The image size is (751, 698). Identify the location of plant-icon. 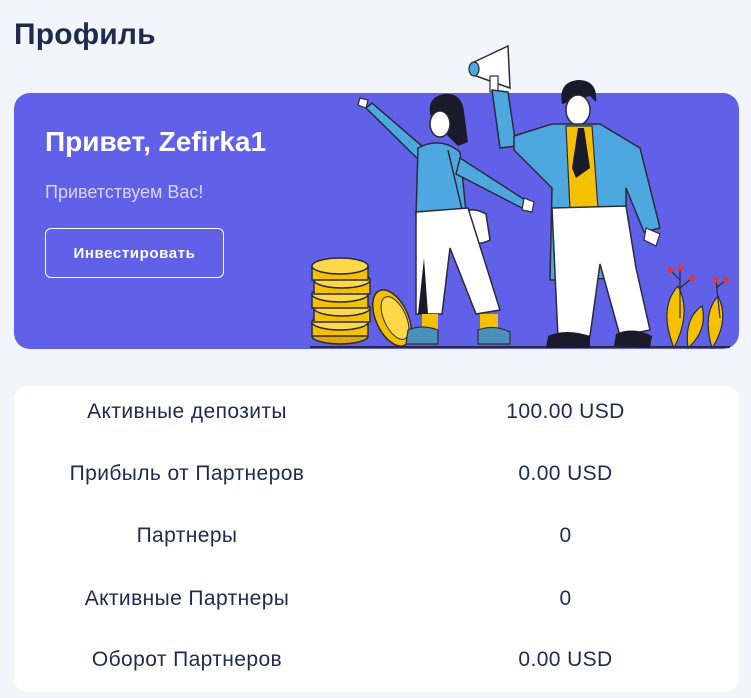
(697, 307).